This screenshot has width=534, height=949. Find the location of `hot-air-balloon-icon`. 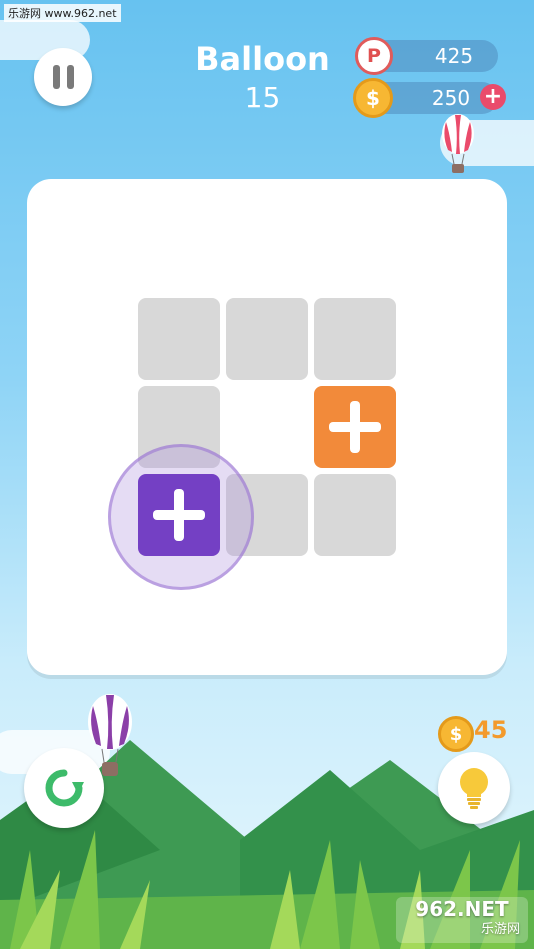

hot-air-balloon-icon is located at coordinates (458, 143).